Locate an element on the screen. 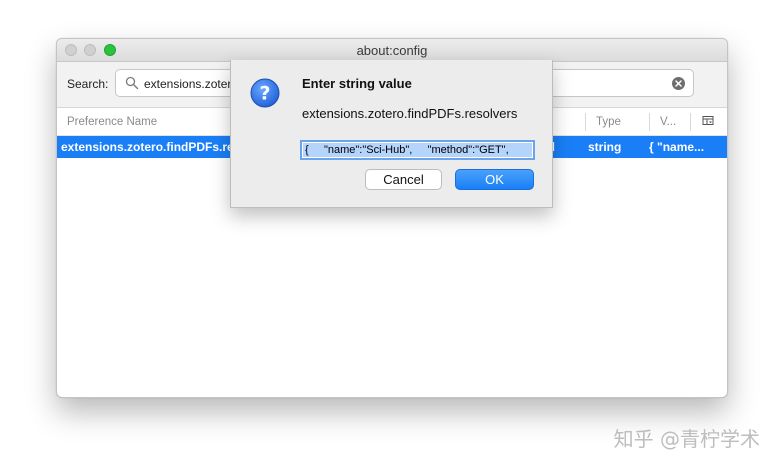 This screenshot has width=782, height=471. title-bar: about:config is located at coordinates (392, 50).